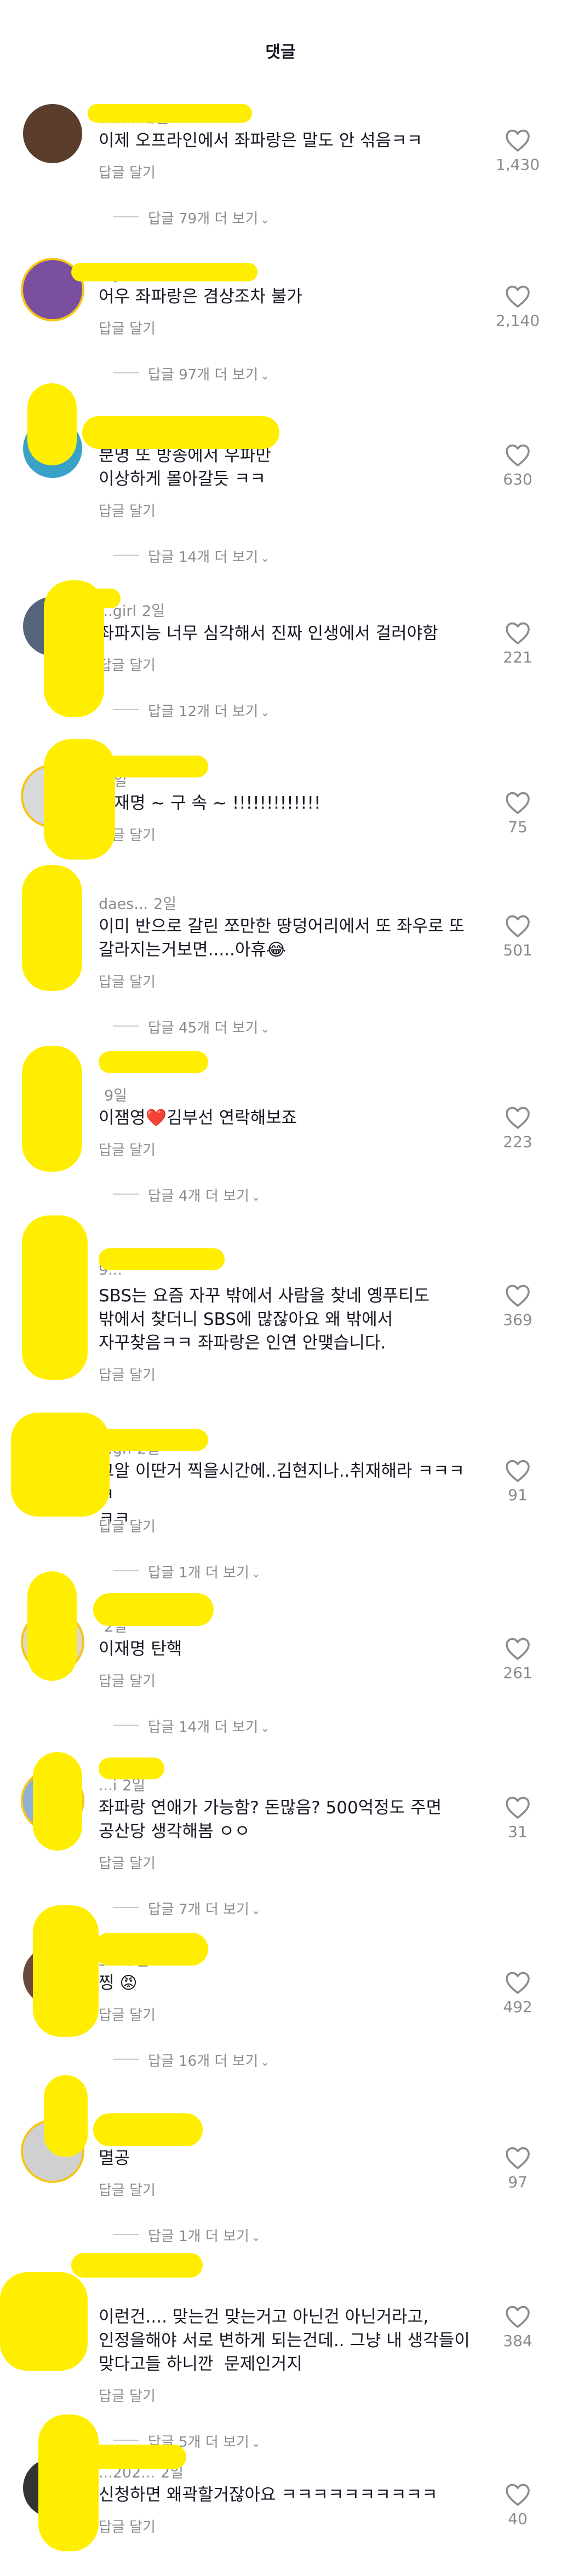  Describe the element at coordinates (210, 803) in the screenshot. I see `comment-text: 이재명 ~ 구 속 ~ !!!!!!!!!!!!!` at that location.